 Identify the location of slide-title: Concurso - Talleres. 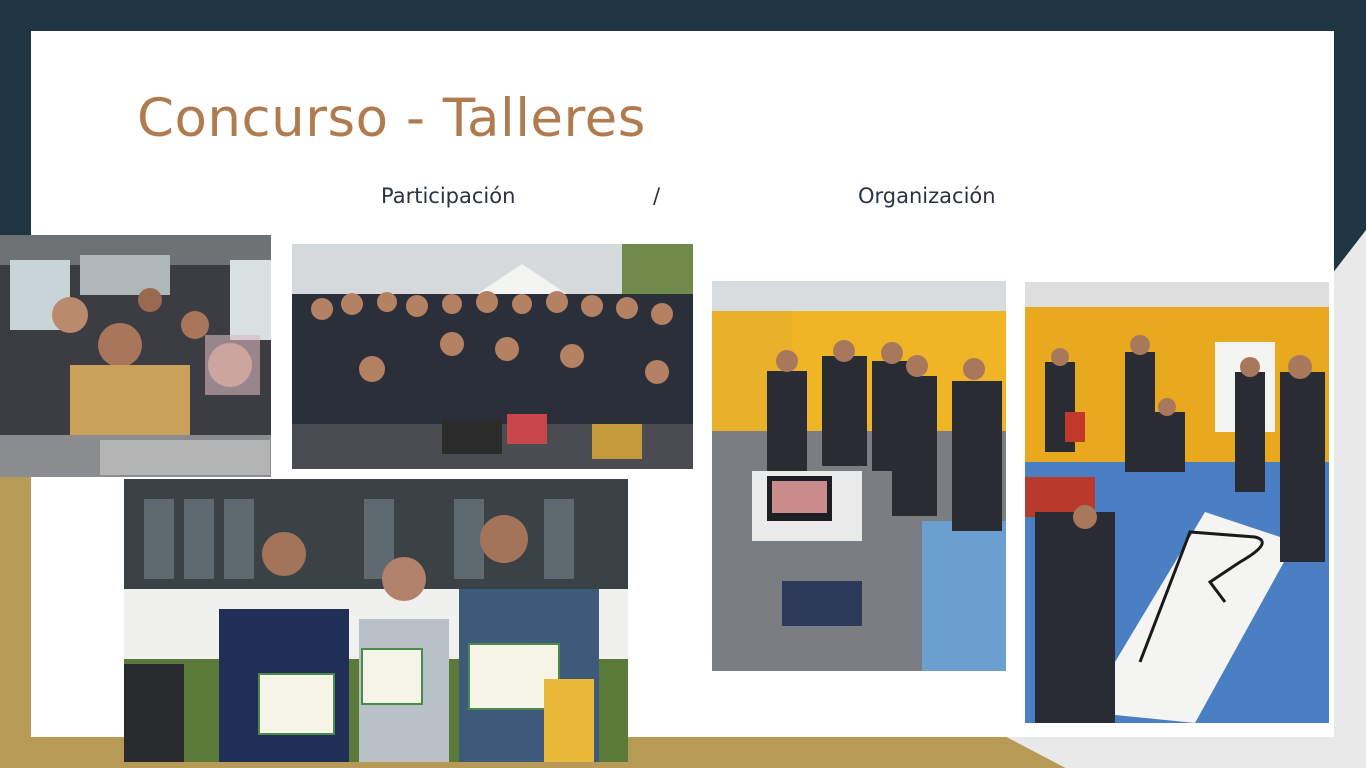
(391, 118).